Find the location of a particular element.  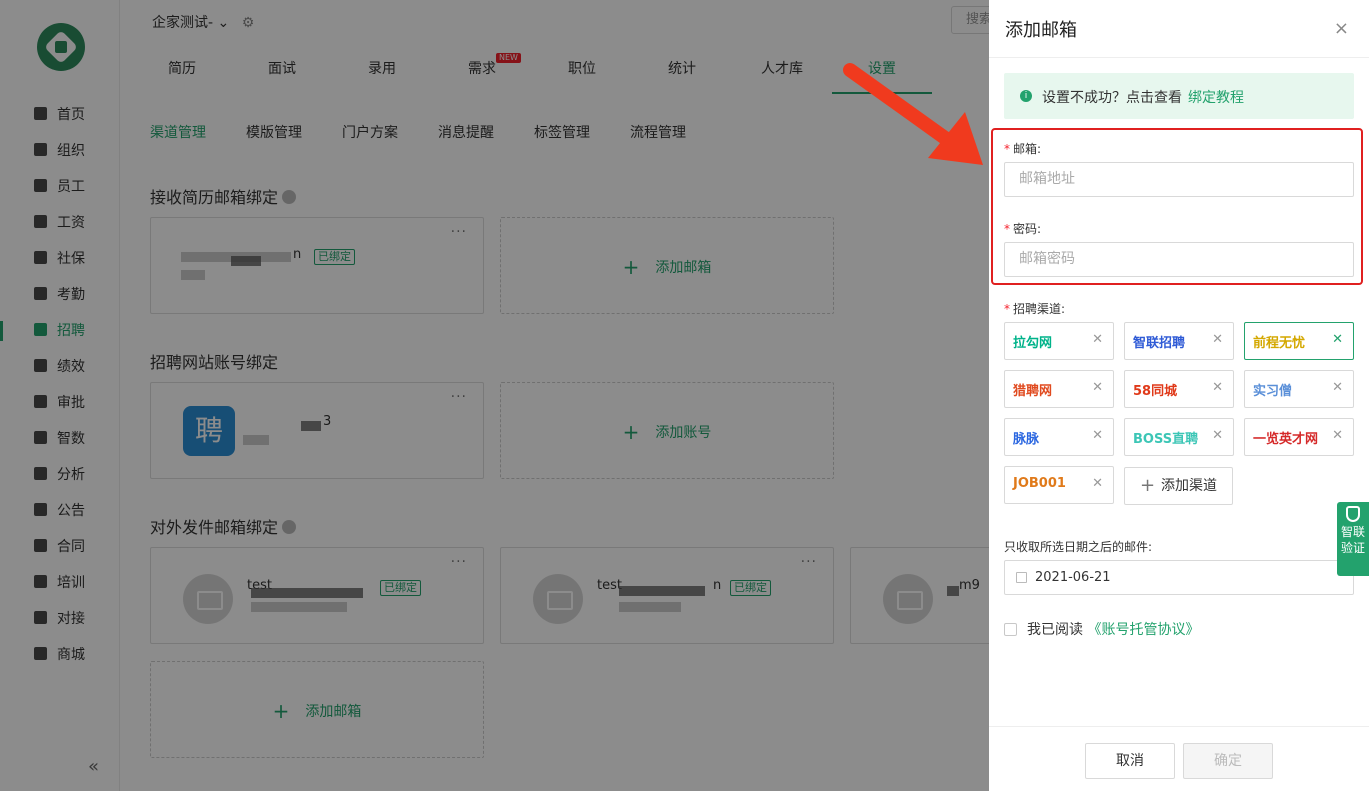

channel-chip: 实习僧 ✕ is located at coordinates (1299, 389).